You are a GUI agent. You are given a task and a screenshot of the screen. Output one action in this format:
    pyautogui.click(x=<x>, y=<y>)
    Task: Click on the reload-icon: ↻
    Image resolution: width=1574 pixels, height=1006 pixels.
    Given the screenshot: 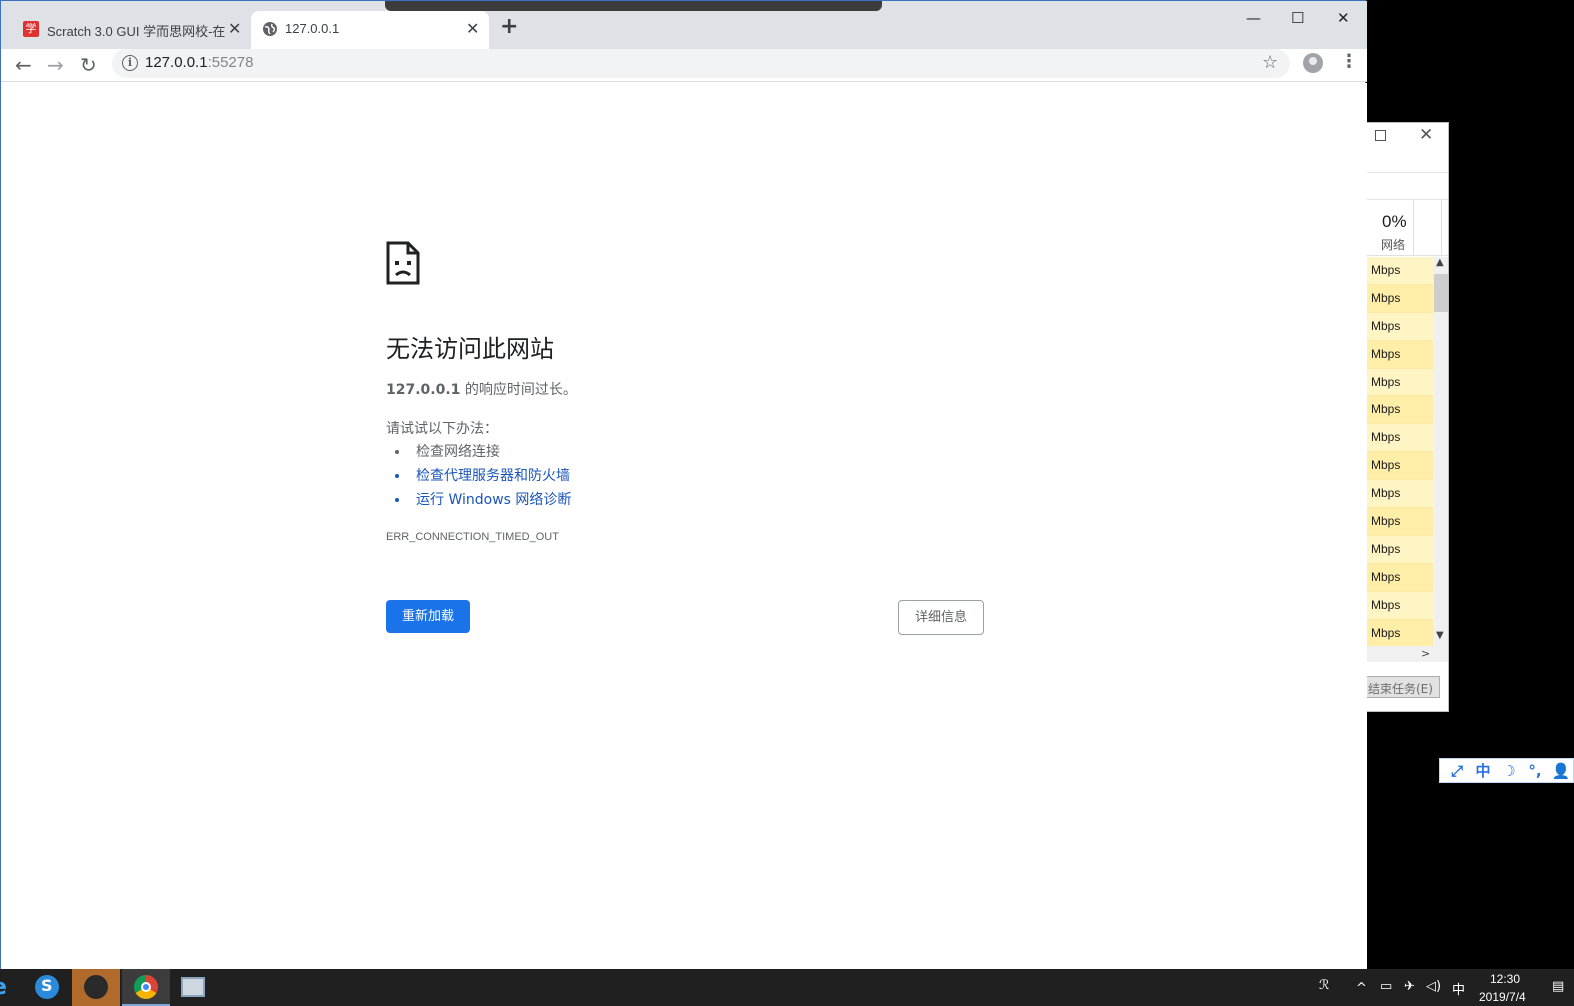 What is the action you would take?
    pyautogui.click(x=88, y=65)
    